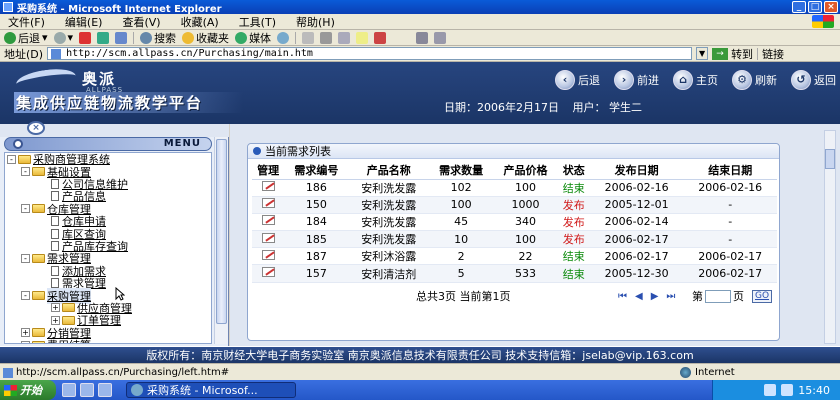 The image size is (840, 400). I want to click on header-nav: ‹ 后退 › 前进 ⌂ 主页 ⚙ 刷新 ↺ 返回, so click(695, 80).